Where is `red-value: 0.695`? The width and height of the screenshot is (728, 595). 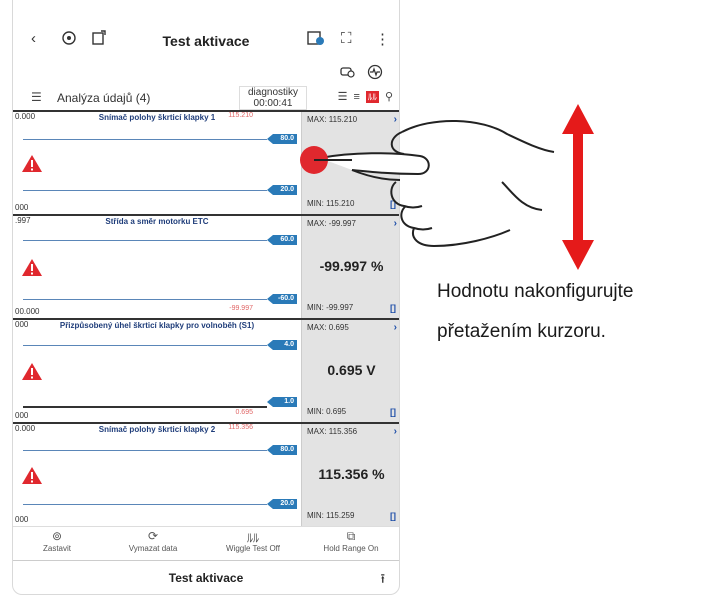
red-value: 0.695 is located at coordinates (244, 412).